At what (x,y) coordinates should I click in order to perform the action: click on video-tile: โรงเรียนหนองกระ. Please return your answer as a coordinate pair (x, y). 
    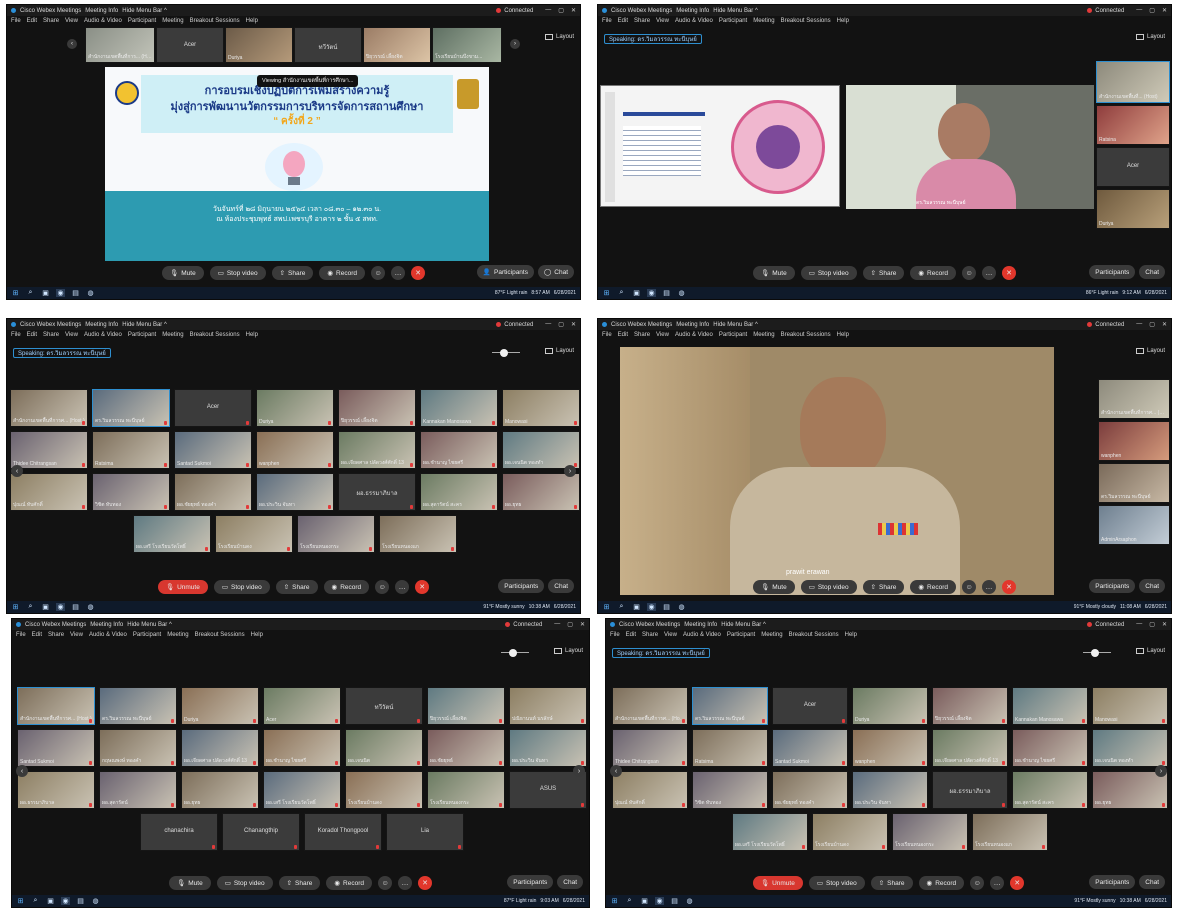
    Looking at the image, I should click on (466, 790).